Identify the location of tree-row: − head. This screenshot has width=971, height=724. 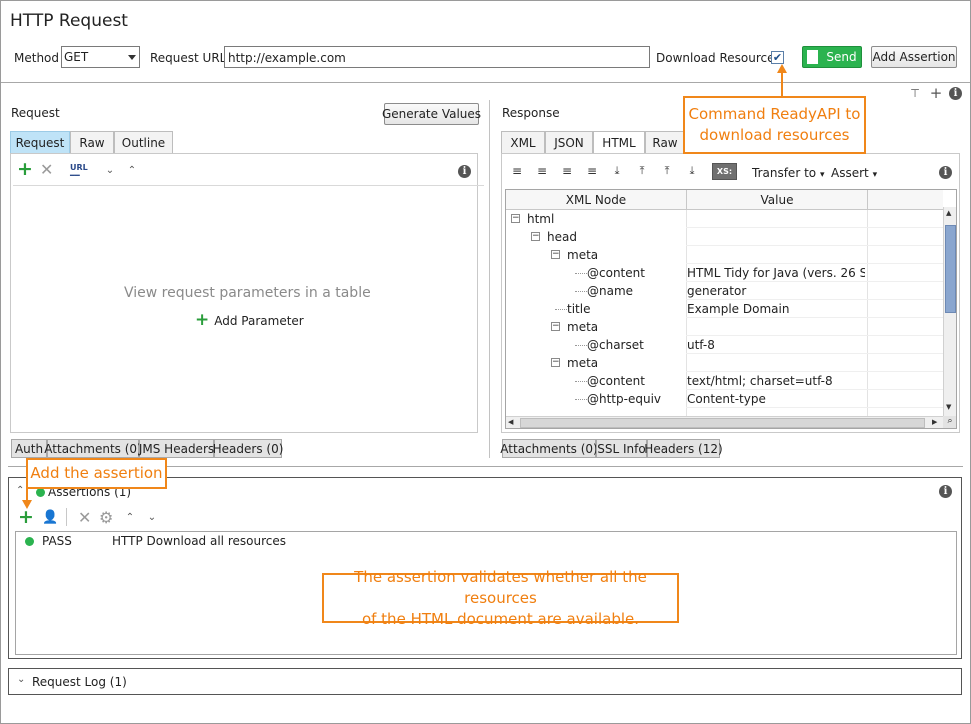
(724, 237).